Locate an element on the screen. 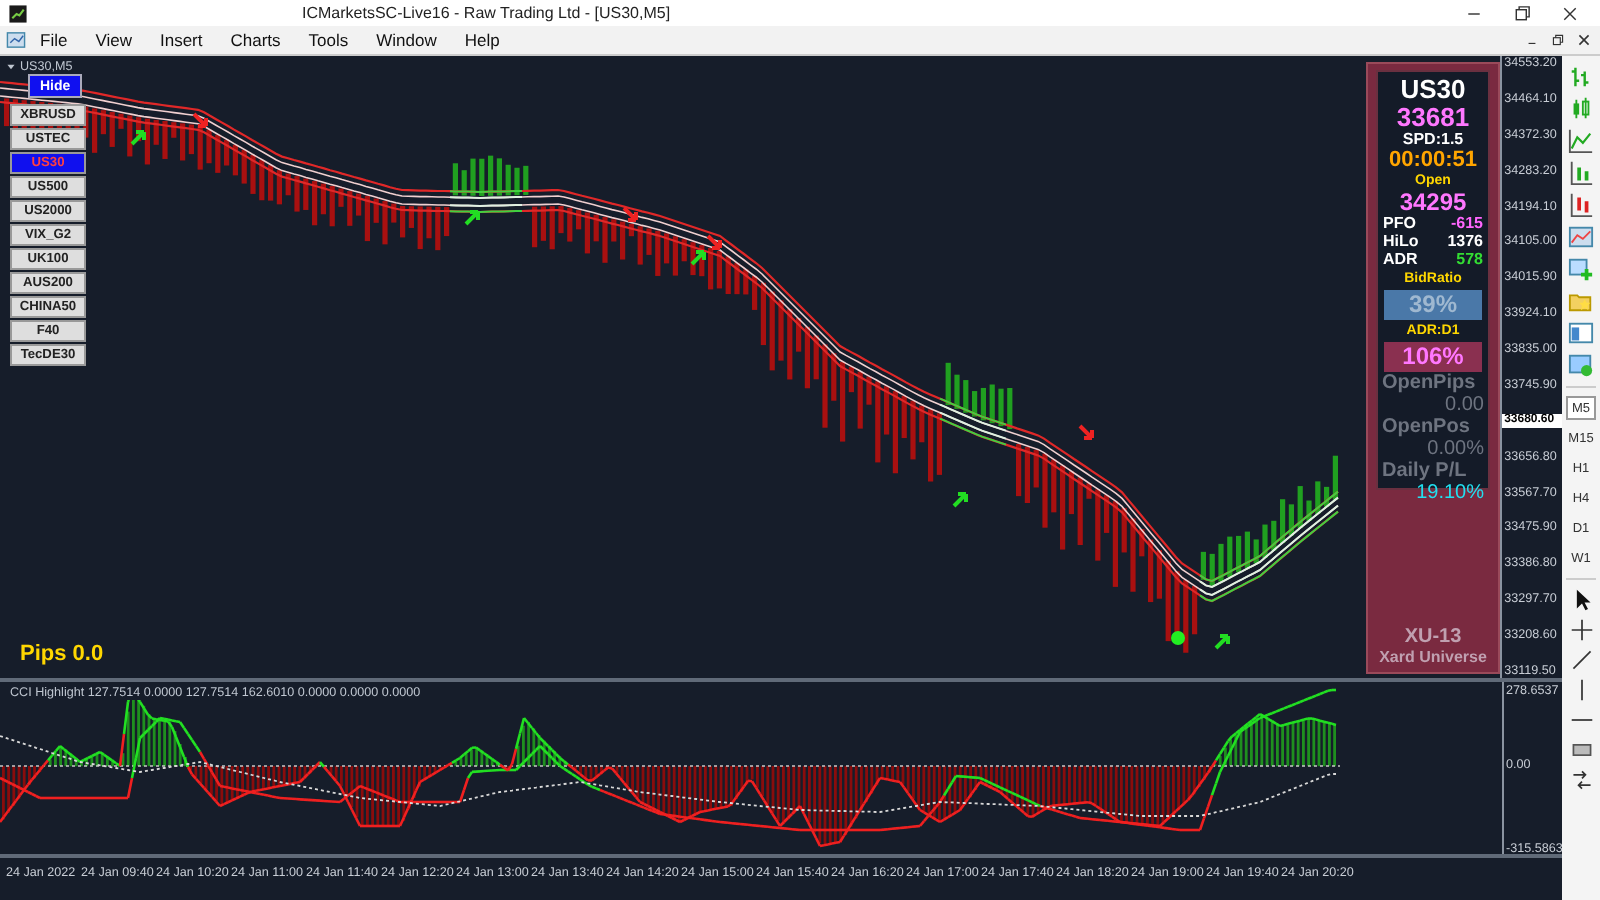 The image size is (1600, 900). stat-value: -615 is located at coordinates (1466, 223).